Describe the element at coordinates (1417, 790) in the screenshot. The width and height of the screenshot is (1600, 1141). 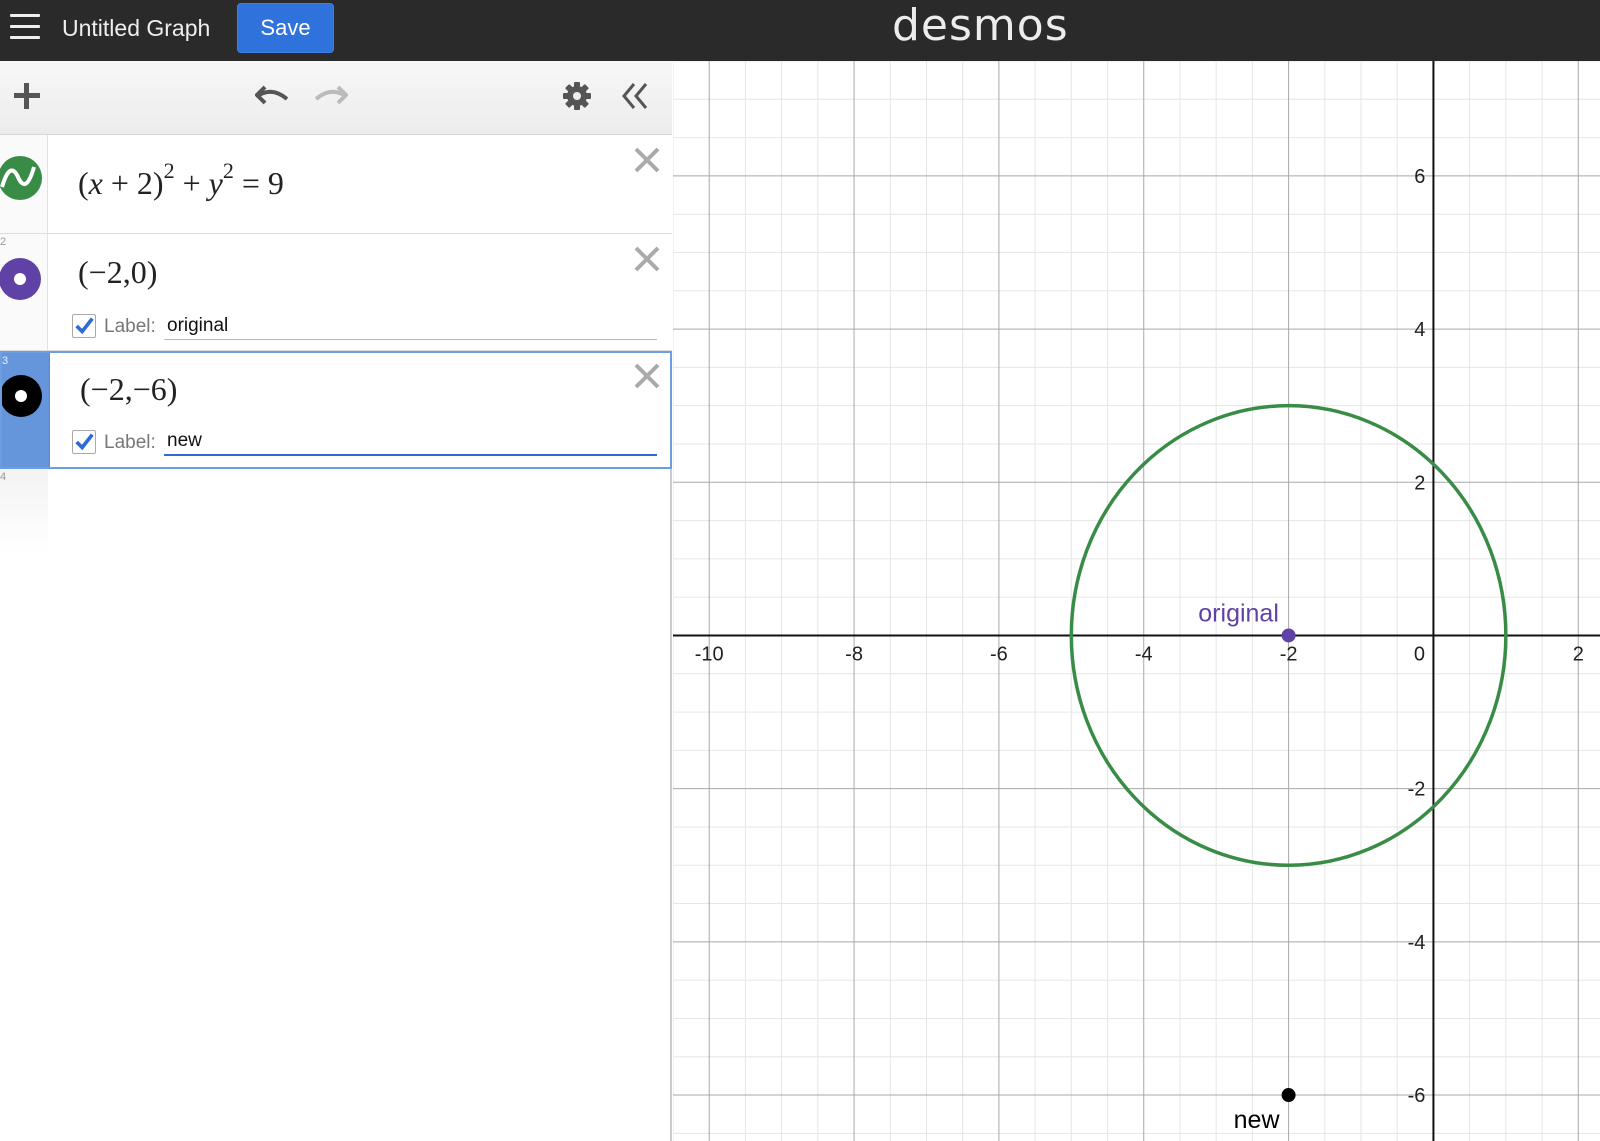
I see `y-tick-label: -2` at that location.